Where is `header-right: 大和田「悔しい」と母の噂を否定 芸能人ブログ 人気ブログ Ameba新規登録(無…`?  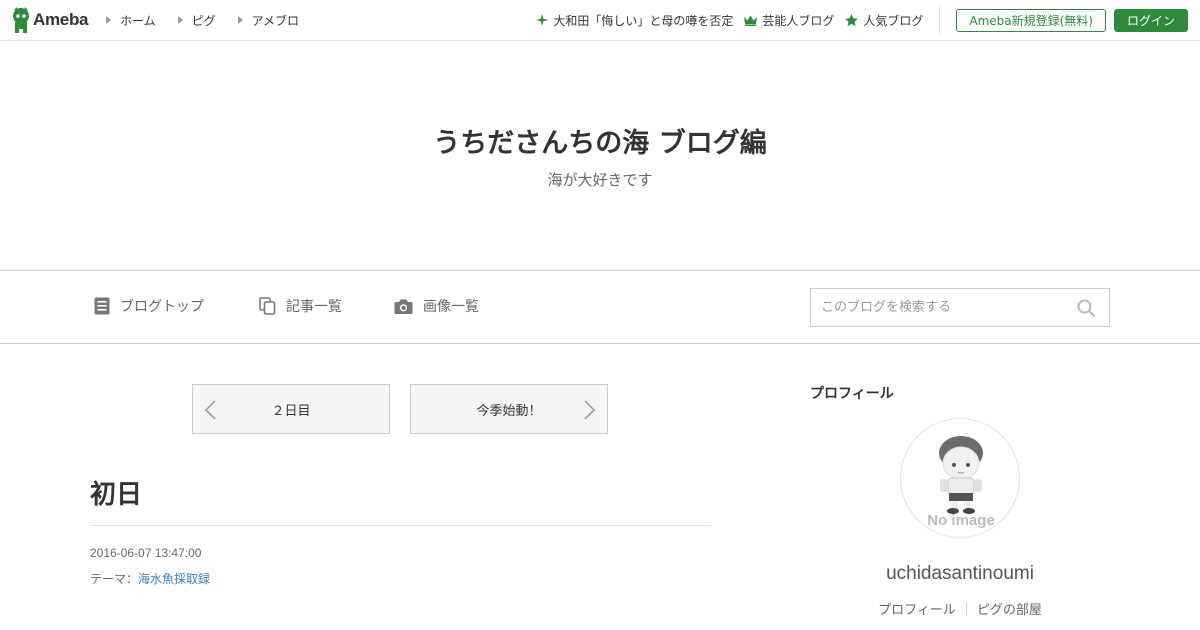
header-right: 大和田「悔しい」と母の噂を否定 芸能人ブログ 人気ブログ Ameba新規登録(無… is located at coordinates (862, 20).